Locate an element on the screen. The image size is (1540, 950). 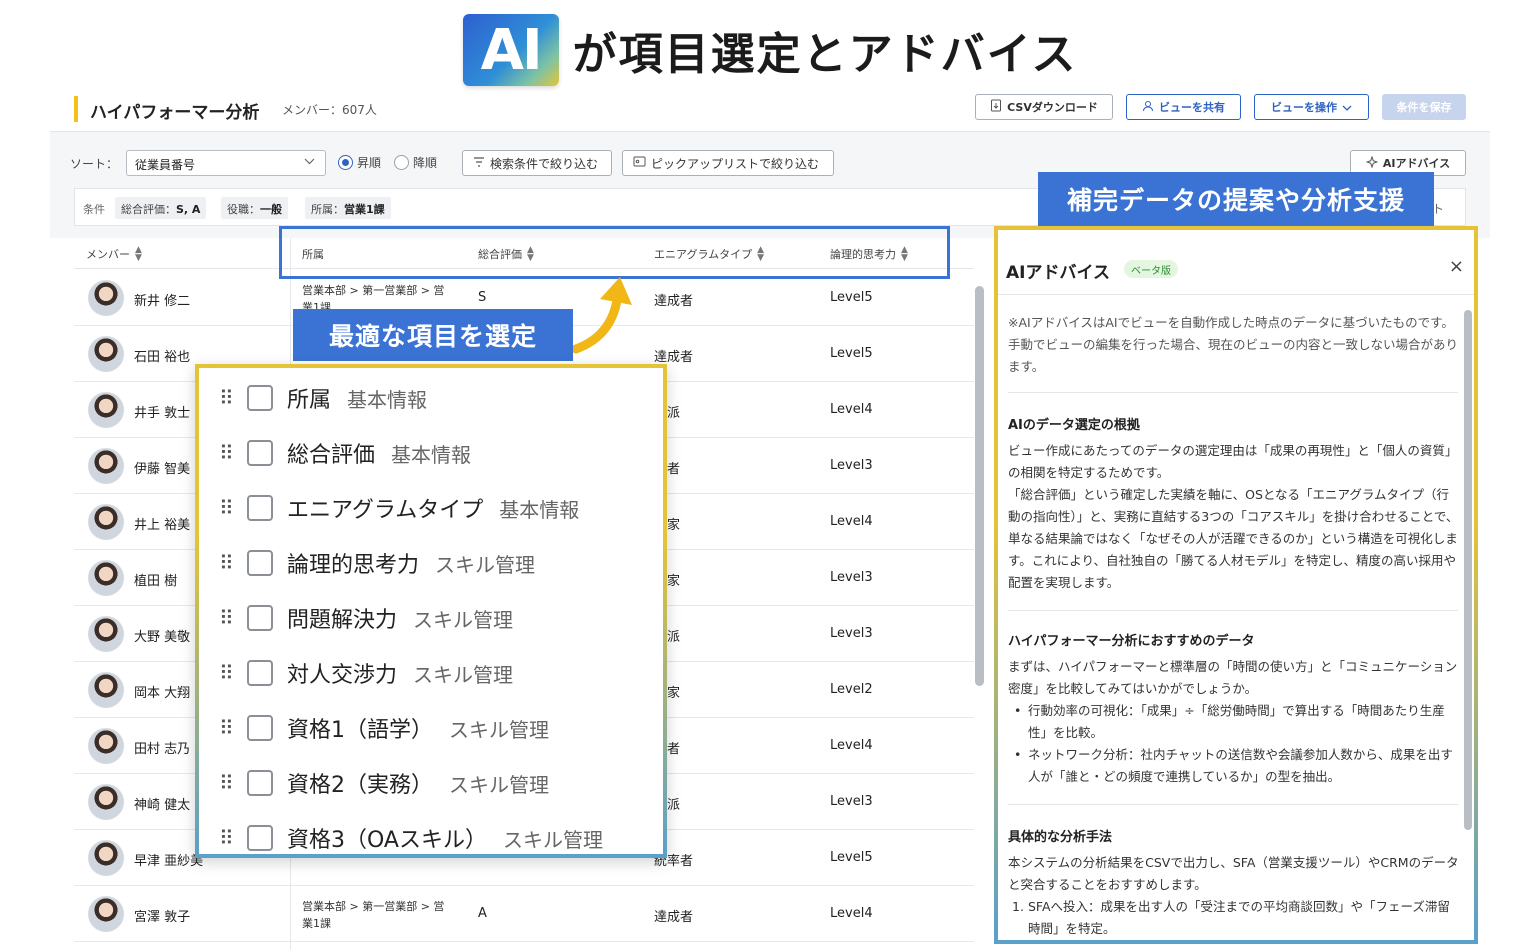
column-option: ⠿ 対人交渉力 スキル管理 is located at coordinates (366, 673).